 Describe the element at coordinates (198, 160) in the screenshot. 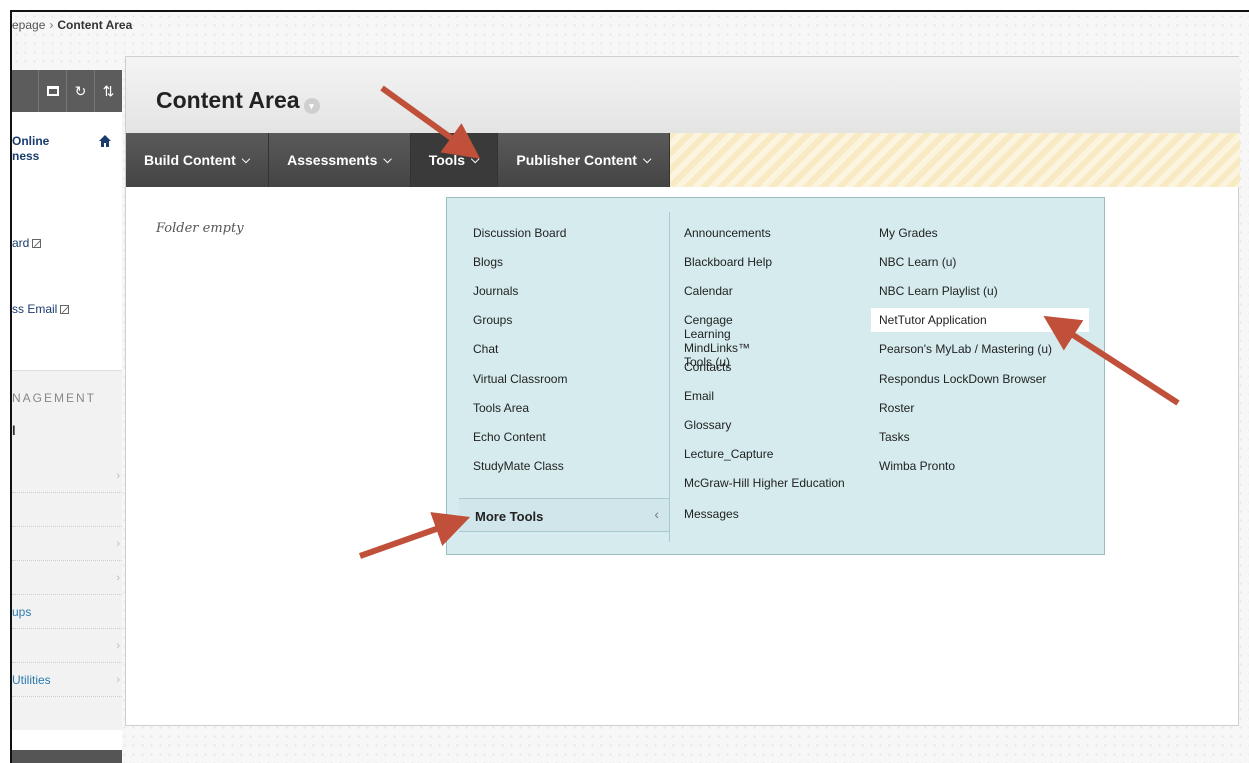

I see `build-content-menu: Build Content ⌵` at that location.